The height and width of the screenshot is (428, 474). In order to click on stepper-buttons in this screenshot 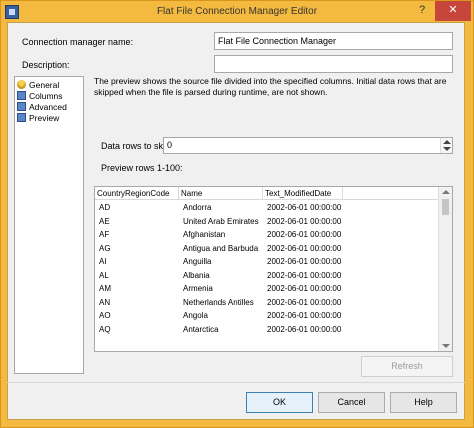, I will do `click(446, 145)`.